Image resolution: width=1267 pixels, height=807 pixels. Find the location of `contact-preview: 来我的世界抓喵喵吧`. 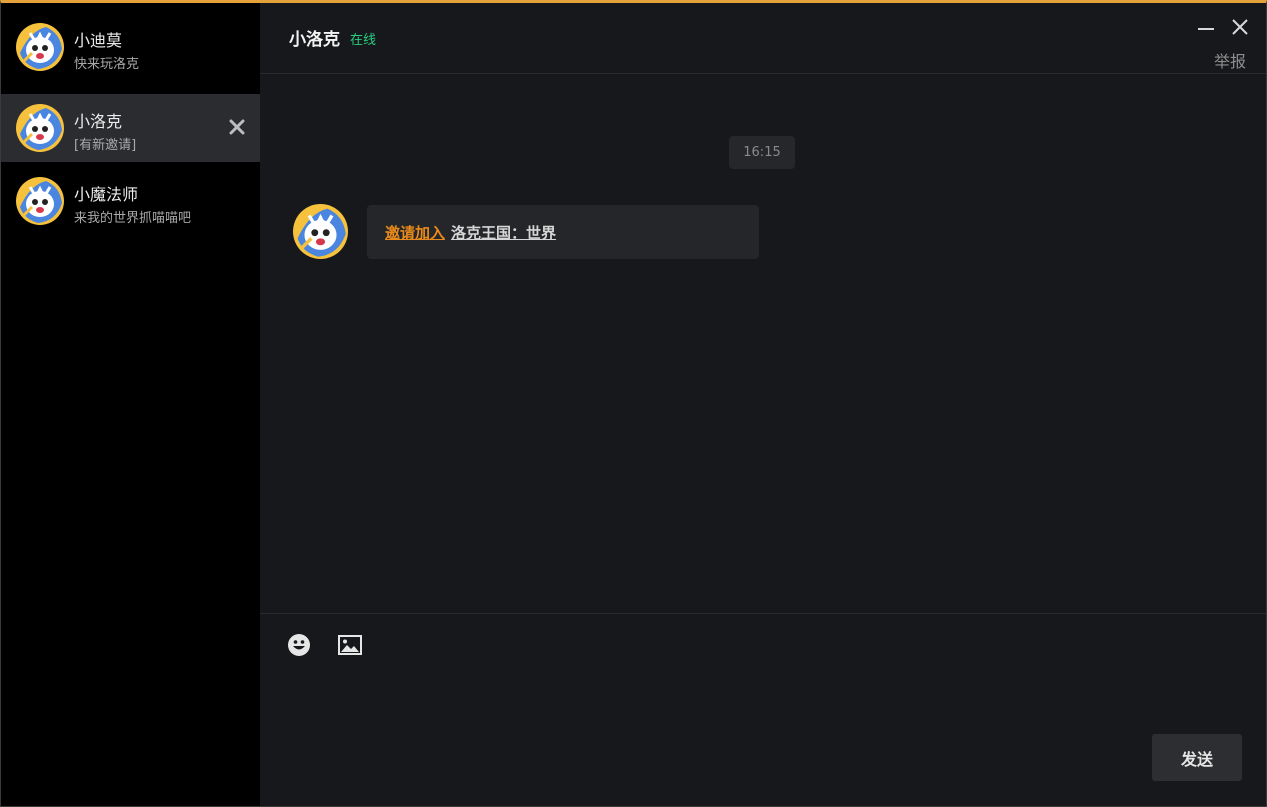

contact-preview: 来我的世界抓喵喵吧 is located at coordinates (133, 218).